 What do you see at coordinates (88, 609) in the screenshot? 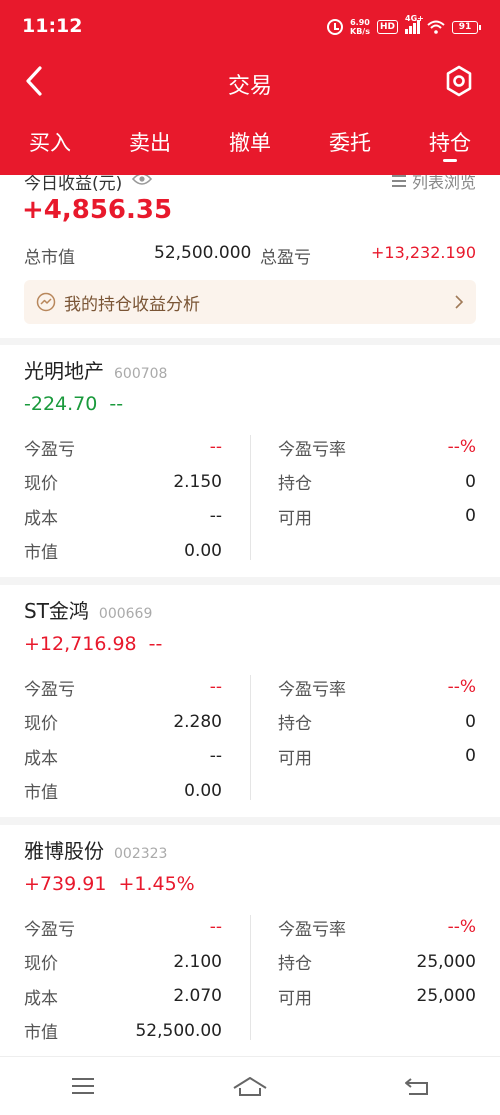
I see `stock-header: ST金鸿 000669` at bounding box center [88, 609].